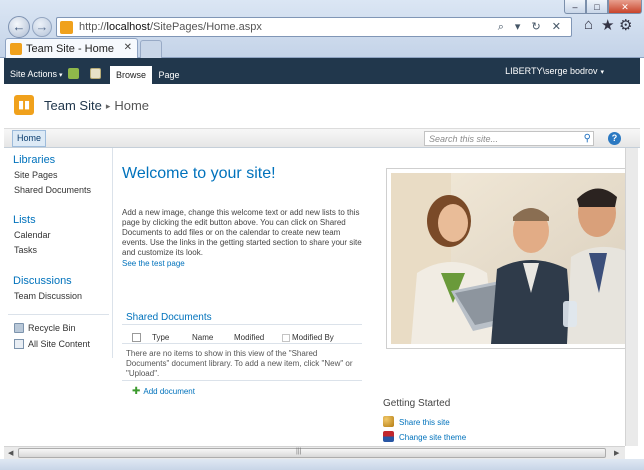 Image resolution: width=644 pixels, height=470 pixels. Describe the element at coordinates (52, 328) in the screenshot. I see `ql-recycle-bin: Recycle Bin` at that location.